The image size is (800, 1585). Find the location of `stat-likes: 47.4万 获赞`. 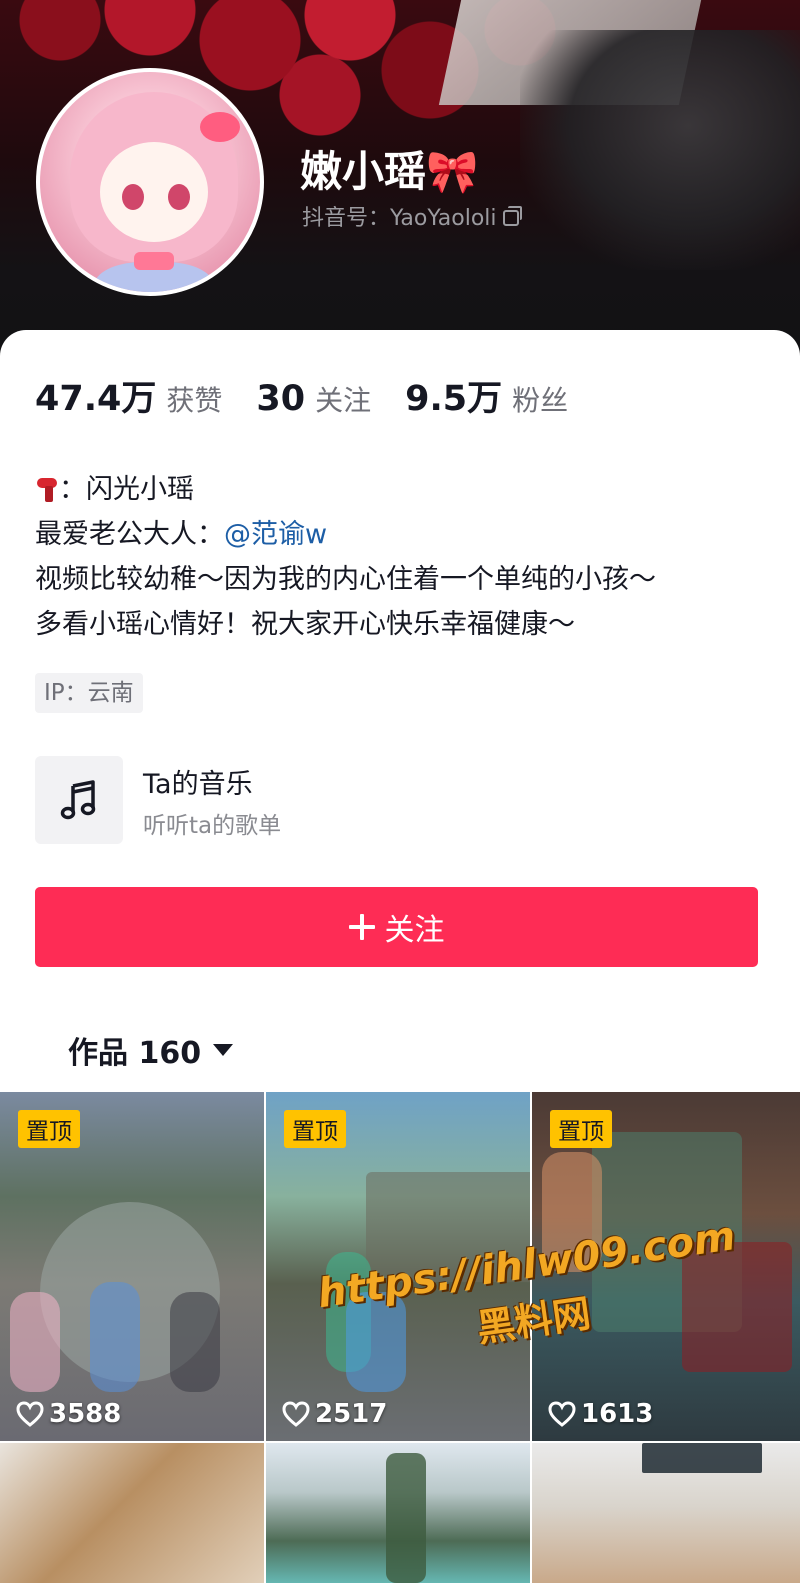

stat-likes: 47.4万 获赞 is located at coordinates (128, 395).